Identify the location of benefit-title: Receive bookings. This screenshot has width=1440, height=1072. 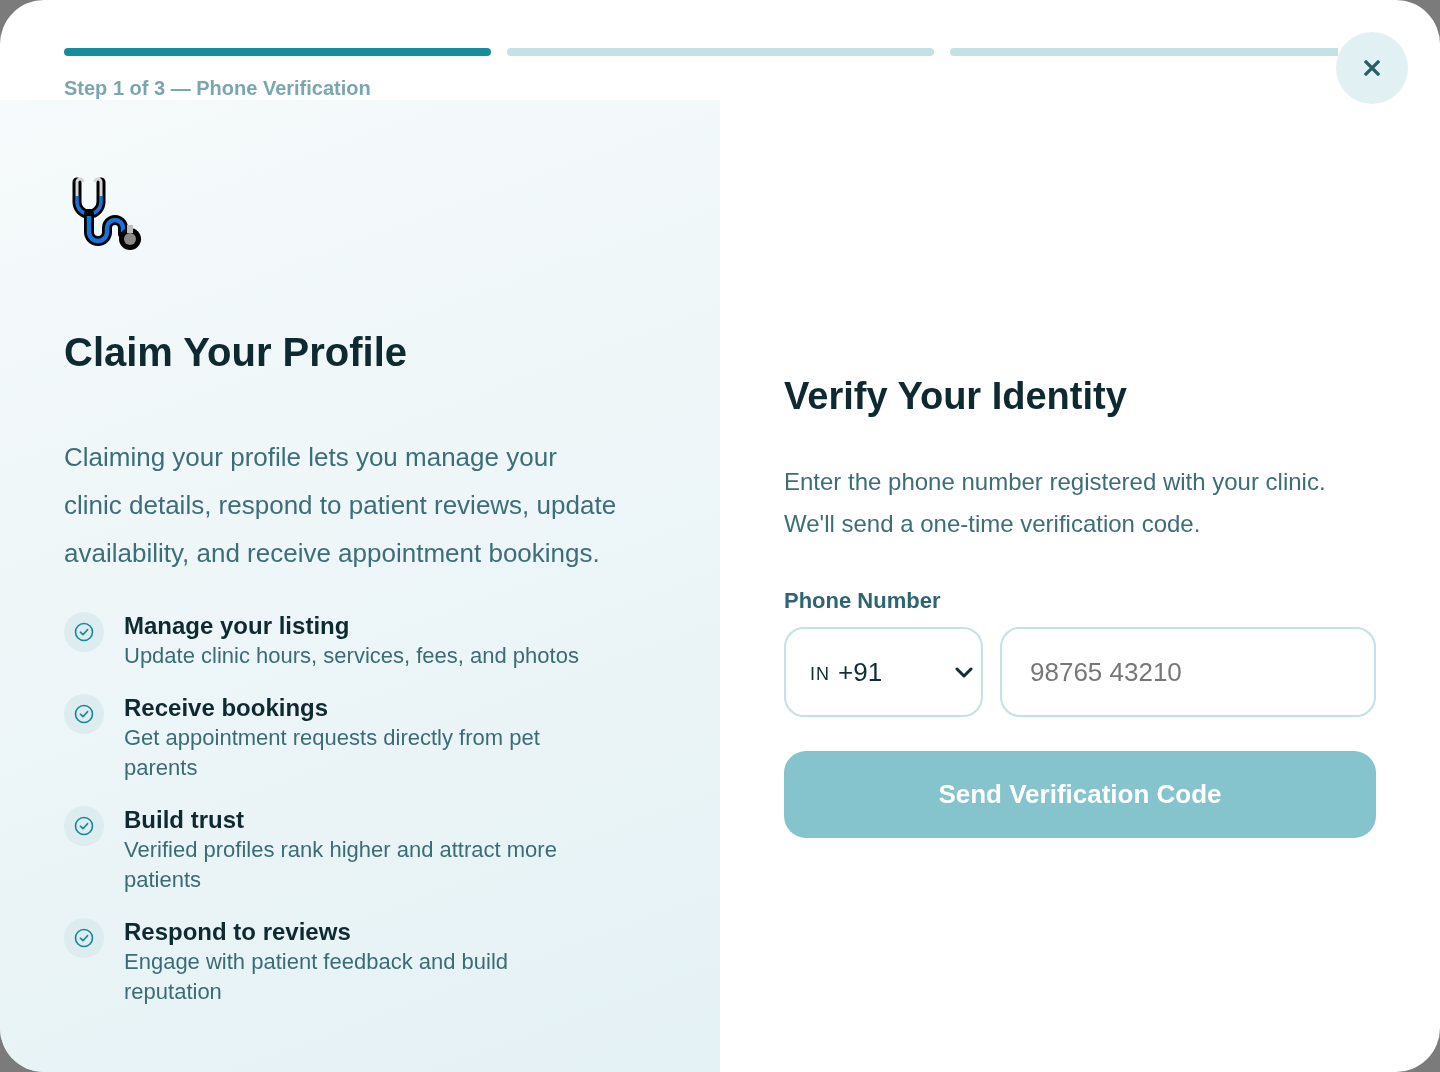
(226, 708).